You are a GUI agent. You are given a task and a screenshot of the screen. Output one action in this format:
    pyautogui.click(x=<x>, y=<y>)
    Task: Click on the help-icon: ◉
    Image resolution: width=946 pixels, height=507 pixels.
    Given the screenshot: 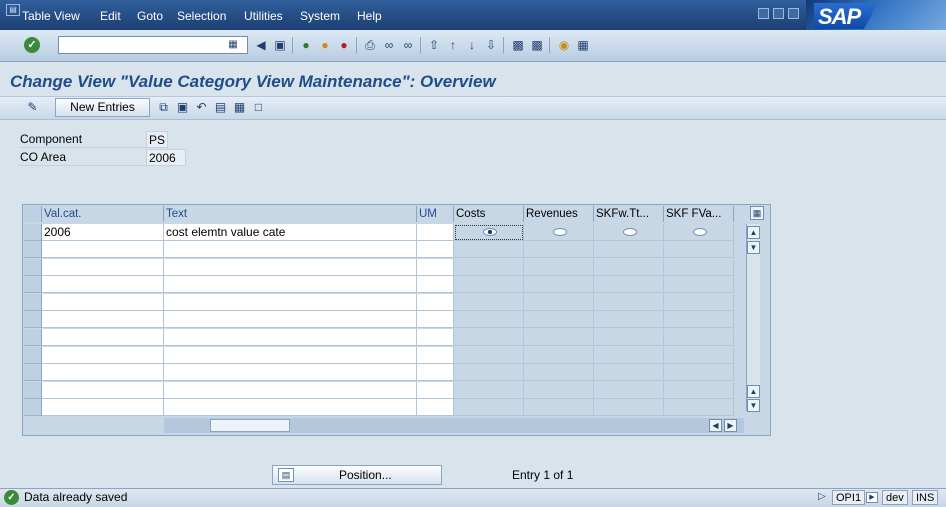 What is the action you would take?
    pyautogui.click(x=564, y=45)
    